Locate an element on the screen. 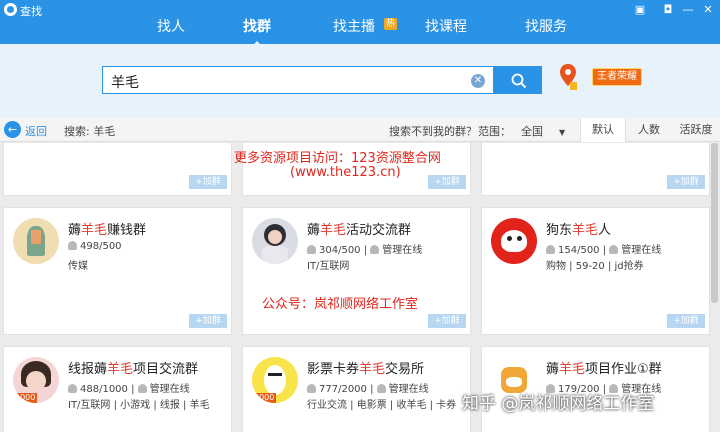  group-card: 薅羊毛活动交流群 304/500 | 管理在线 IT/互联网 +加群 is located at coordinates (356, 271).